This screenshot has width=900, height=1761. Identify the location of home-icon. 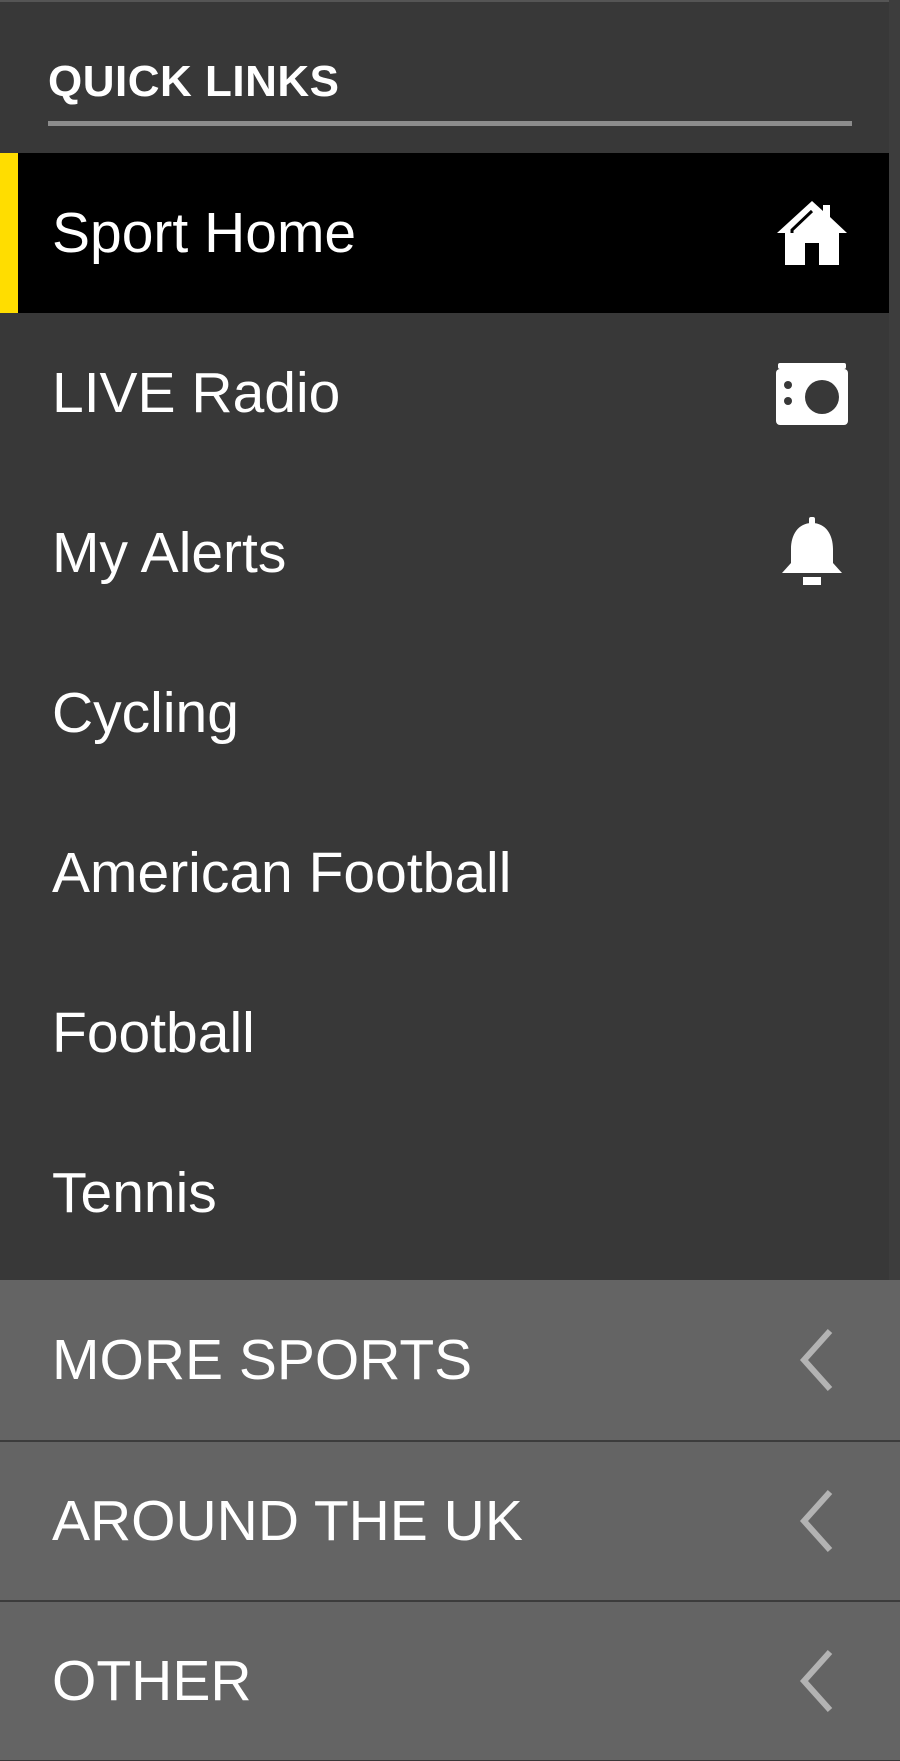
(812, 233).